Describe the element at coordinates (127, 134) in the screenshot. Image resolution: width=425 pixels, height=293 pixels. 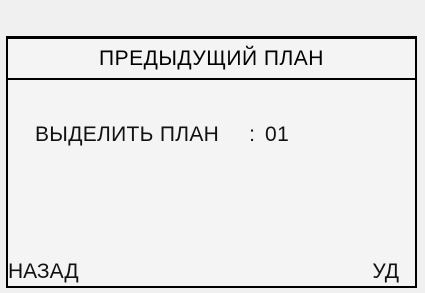
I see `select-plan-label: ВЫДЕЛИТЬ ПЛАН` at that location.